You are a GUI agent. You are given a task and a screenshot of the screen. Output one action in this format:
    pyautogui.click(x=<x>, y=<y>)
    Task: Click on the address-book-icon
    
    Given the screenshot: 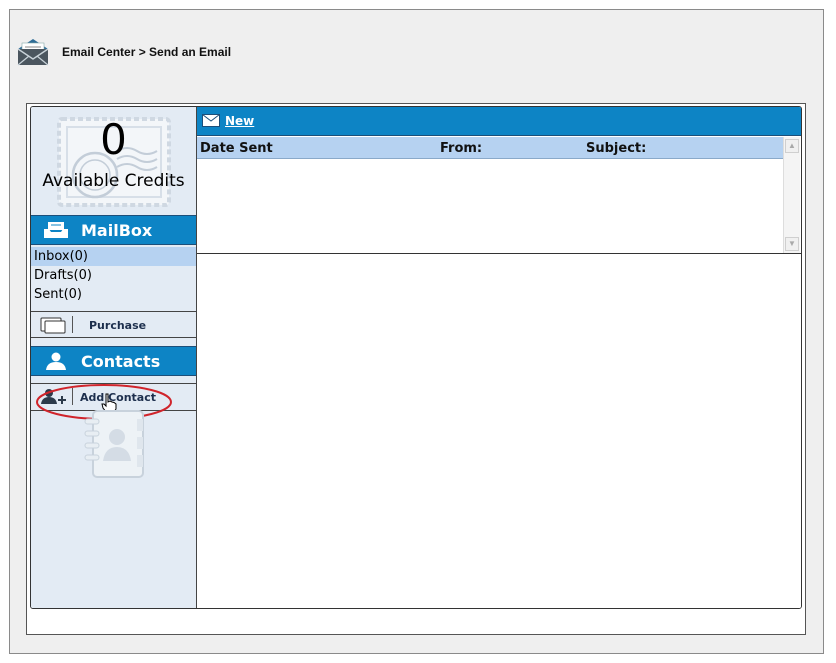 What is the action you would take?
    pyautogui.click(x=114, y=444)
    